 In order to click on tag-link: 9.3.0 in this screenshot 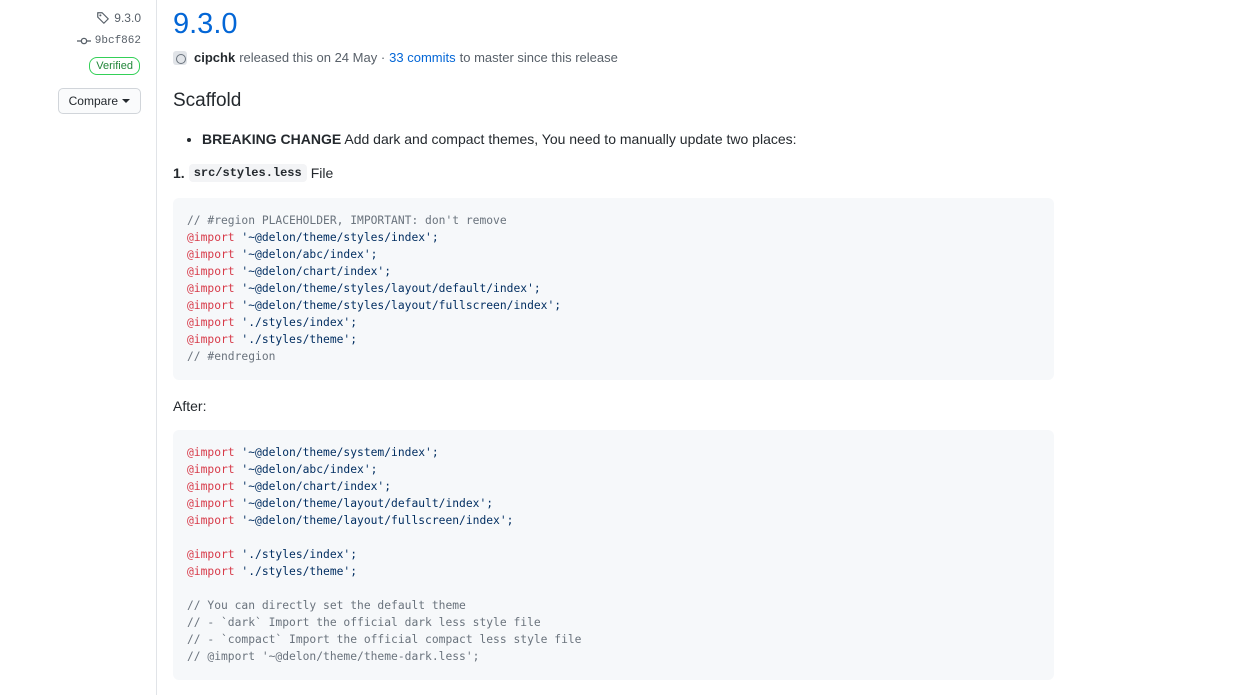, I will do `click(118, 18)`.